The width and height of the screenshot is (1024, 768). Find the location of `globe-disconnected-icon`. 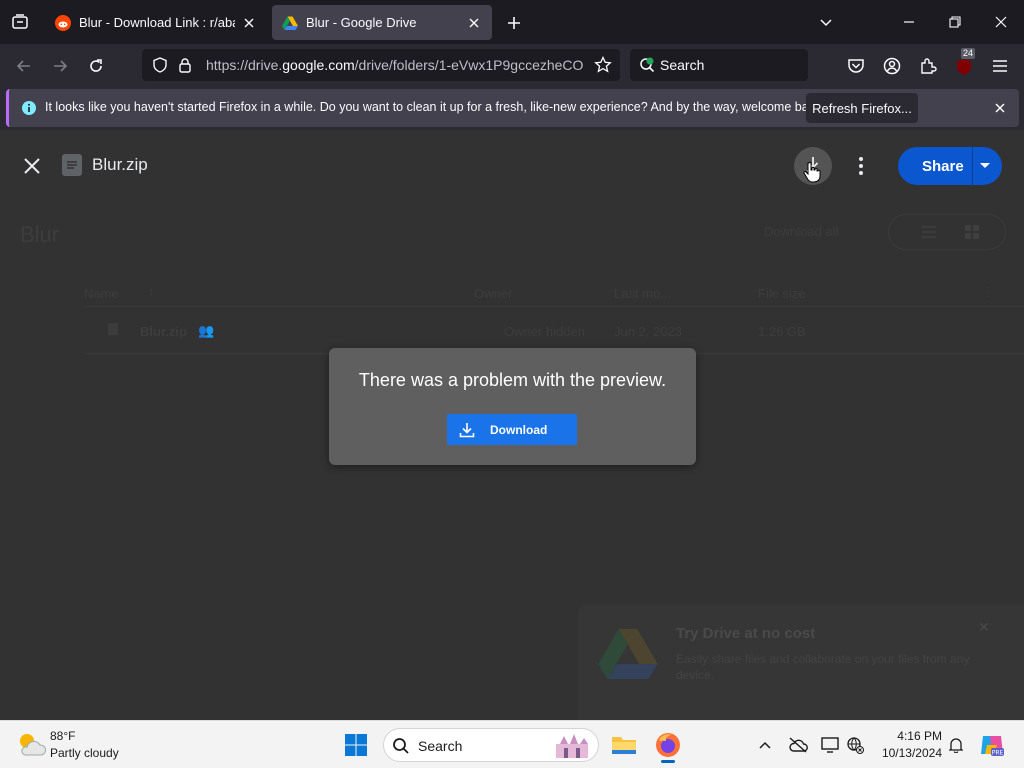

globe-disconnected-icon is located at coordinates (855, 745).